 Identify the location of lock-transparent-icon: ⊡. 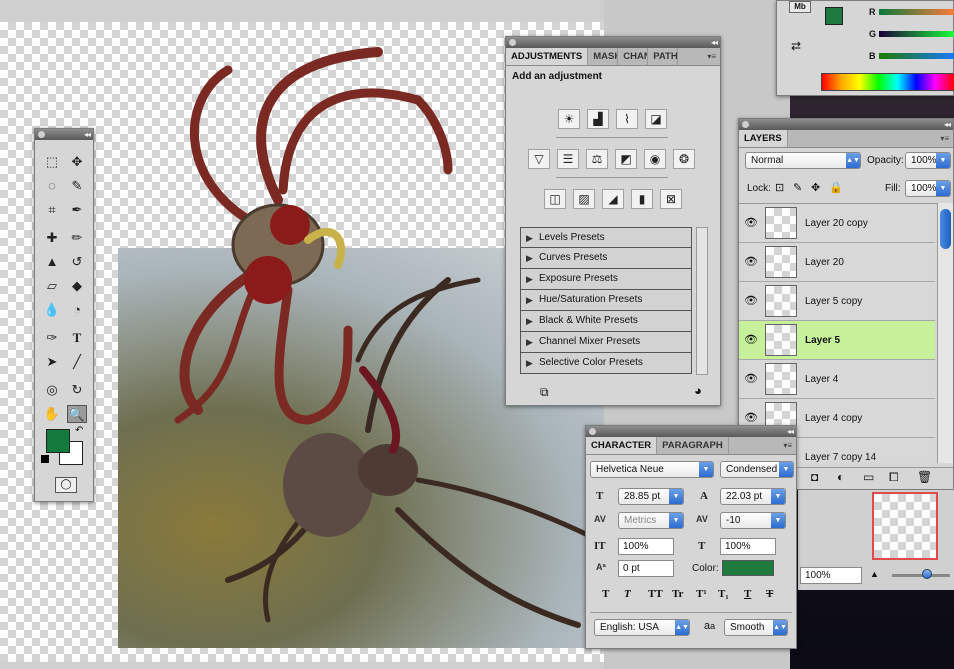
(779, 187).